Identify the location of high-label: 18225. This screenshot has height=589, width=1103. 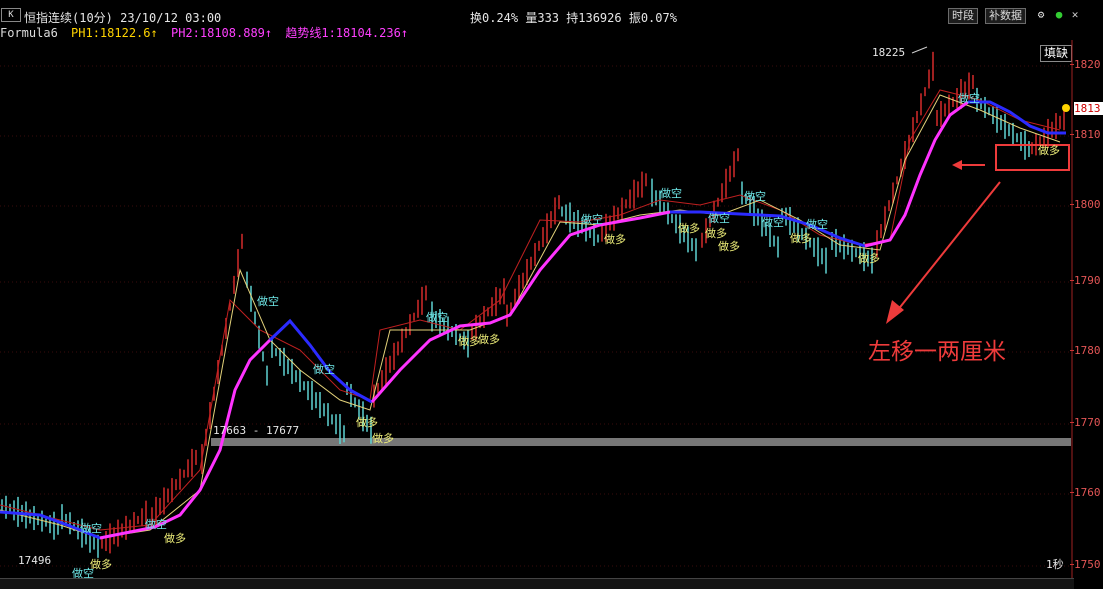
(889, 52).